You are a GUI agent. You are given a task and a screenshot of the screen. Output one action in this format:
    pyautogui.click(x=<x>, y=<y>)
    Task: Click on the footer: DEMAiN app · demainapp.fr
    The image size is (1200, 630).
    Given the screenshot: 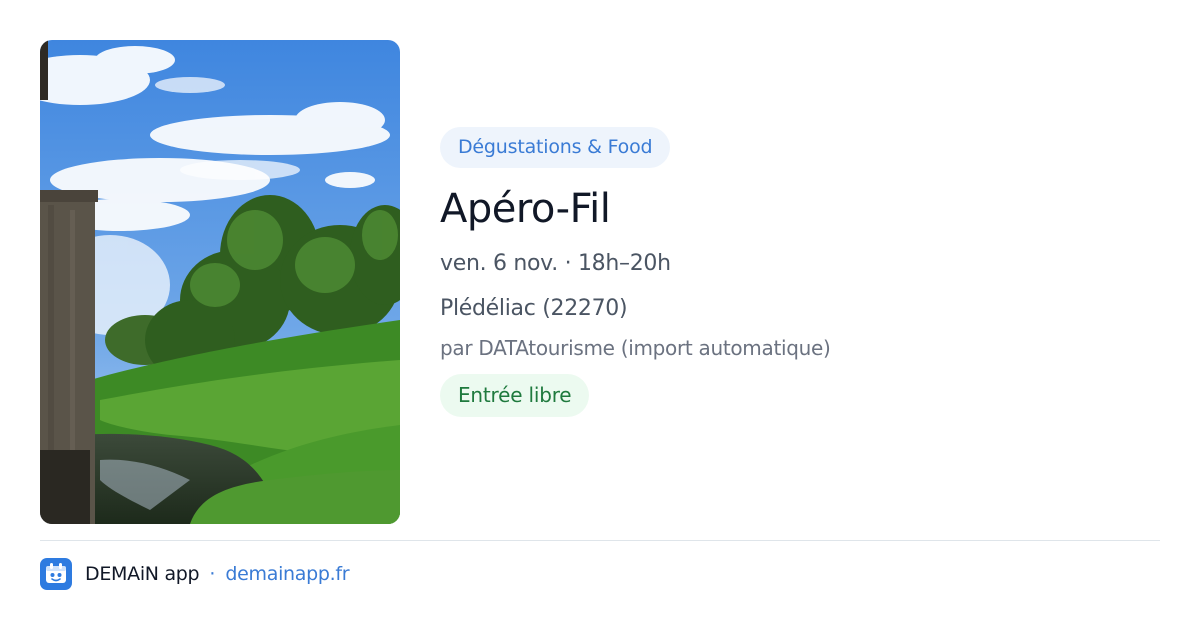 What is the action you would take?
    pyautogui.click(x=195, y=574)
    